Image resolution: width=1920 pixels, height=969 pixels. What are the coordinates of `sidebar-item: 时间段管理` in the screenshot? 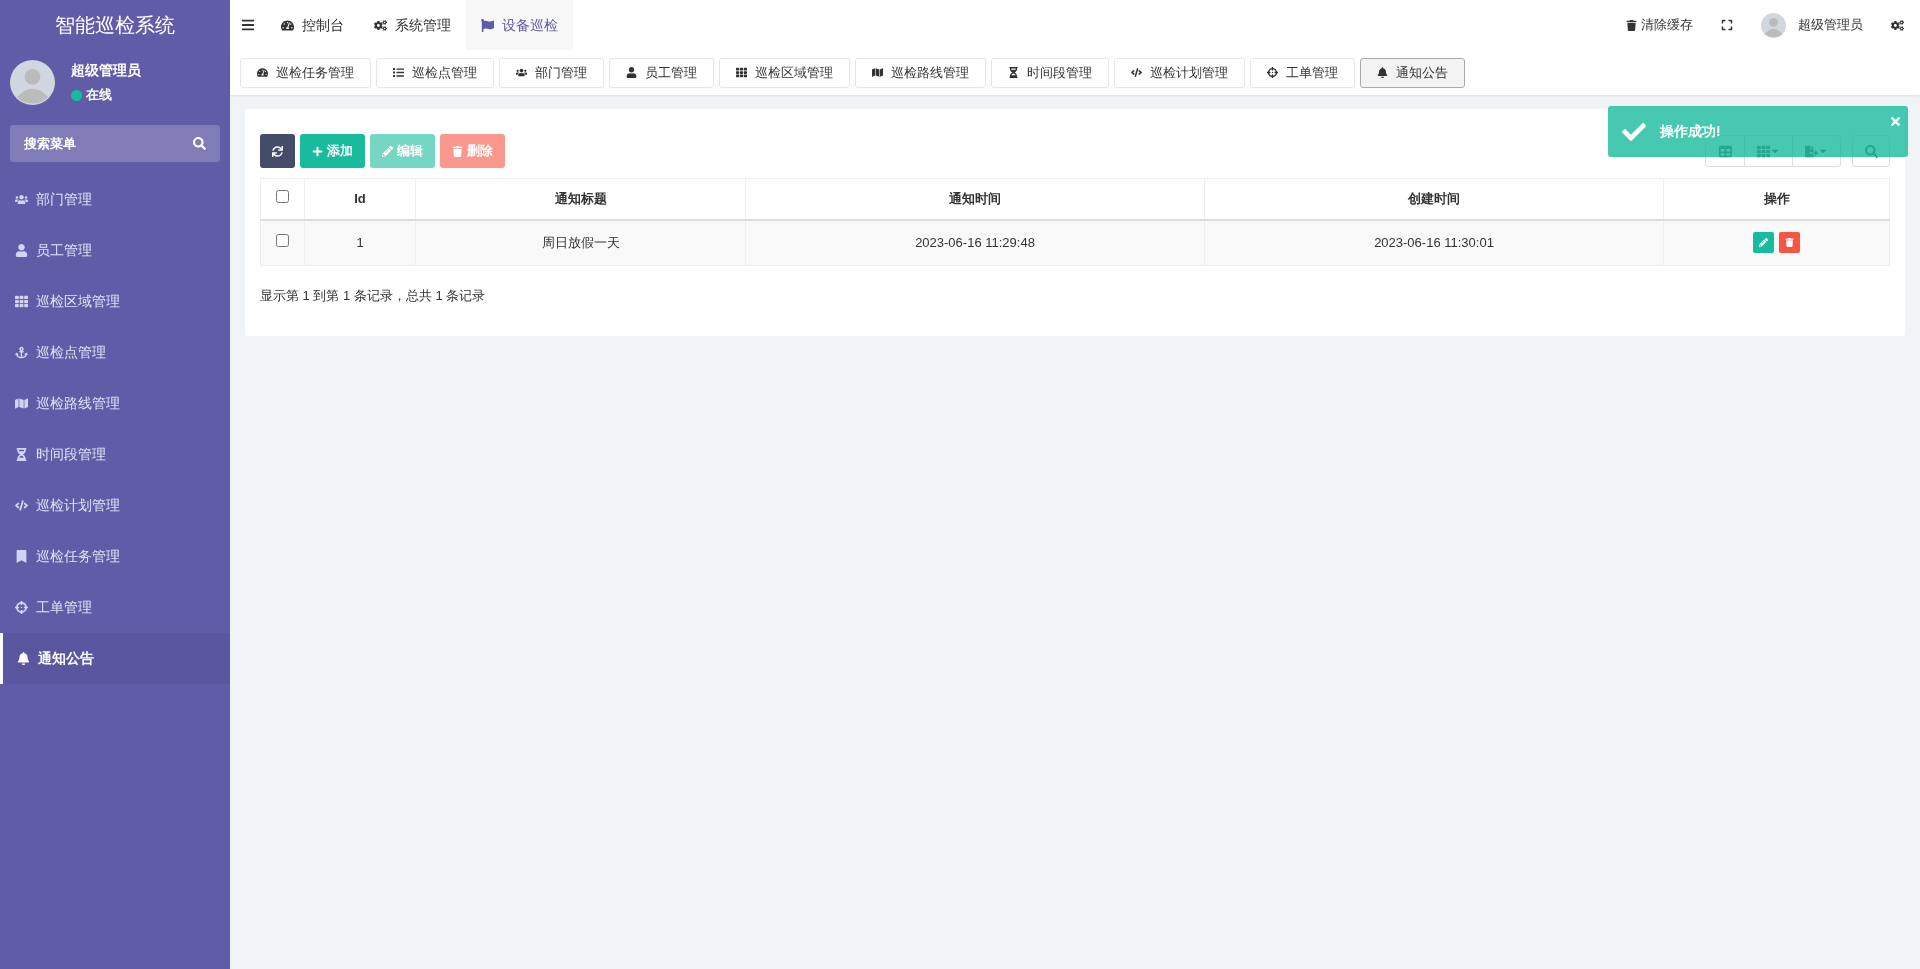 It's located at (115, 454).